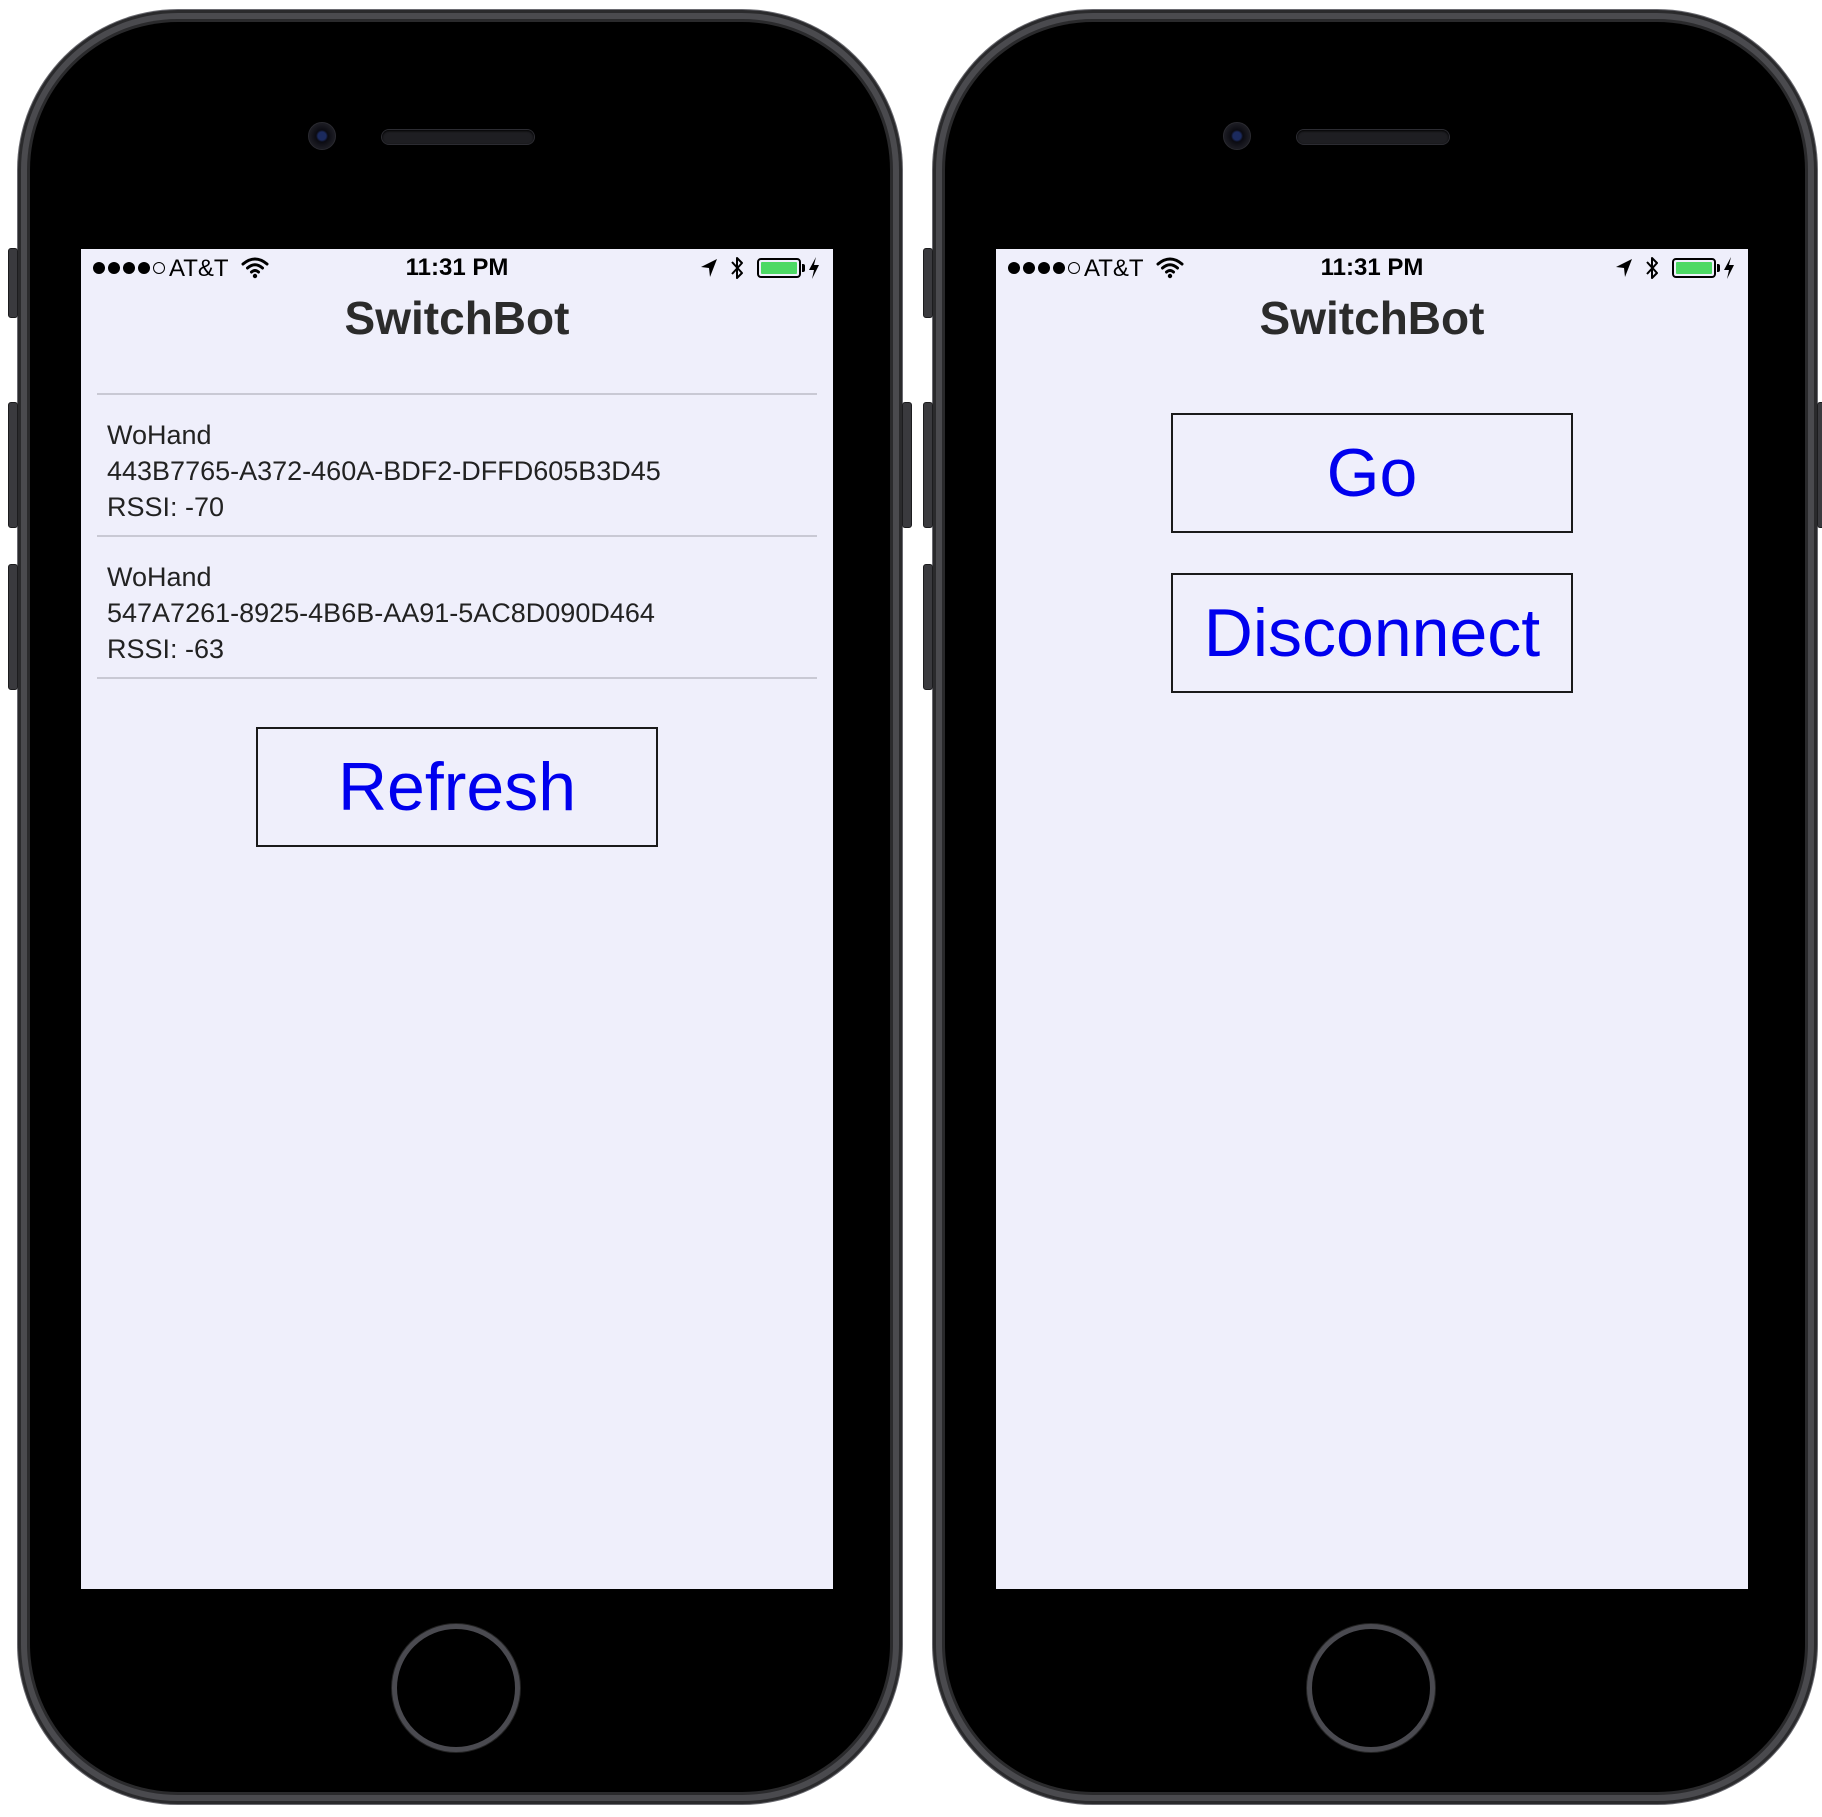 This screenshot has width=1822, height=1817. Describe the element at coordinates (384, 471) in the screenshot. I see `device-uuid: 443B7765-A372-460A-BDF2-DFFD605B3D45` at that location.